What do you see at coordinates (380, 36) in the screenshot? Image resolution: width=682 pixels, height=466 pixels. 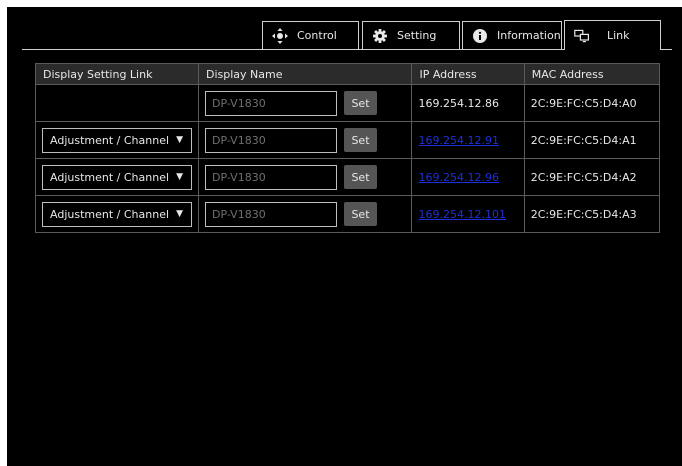 I see `gear-icon` at bounding box center [380, 36].